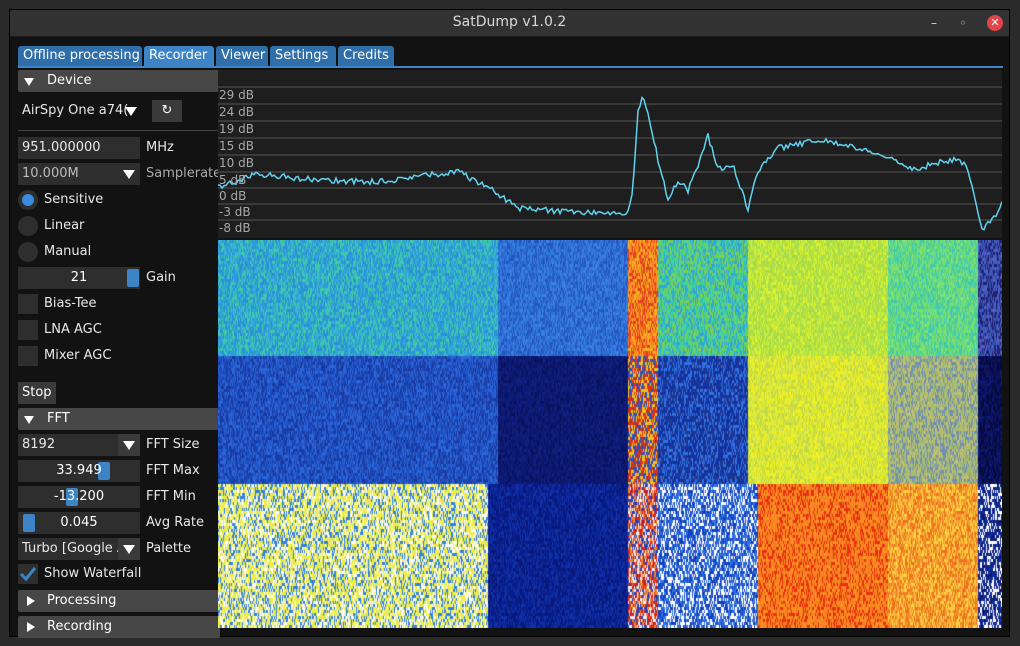 Image resolution: width=1020 pixels, height=646 pixels. What do you see at coordinates (169, 548) in the screenshot?
I see `palette-label: Palette` at bounding box center [169, 548].